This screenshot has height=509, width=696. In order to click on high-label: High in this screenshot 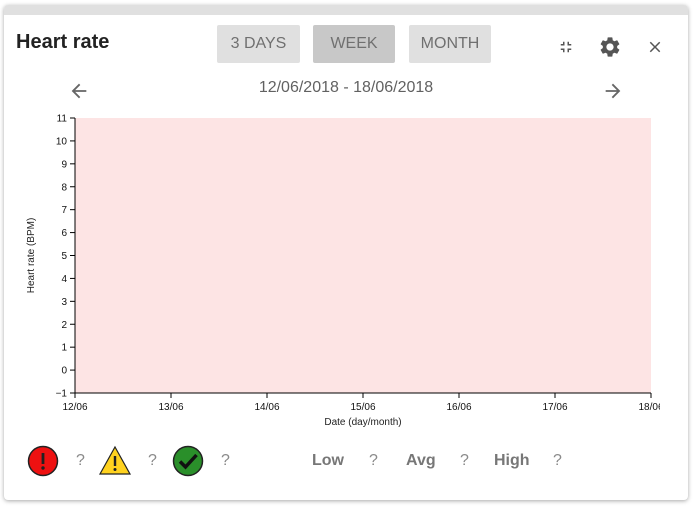, I will do `click(512, 460)`.